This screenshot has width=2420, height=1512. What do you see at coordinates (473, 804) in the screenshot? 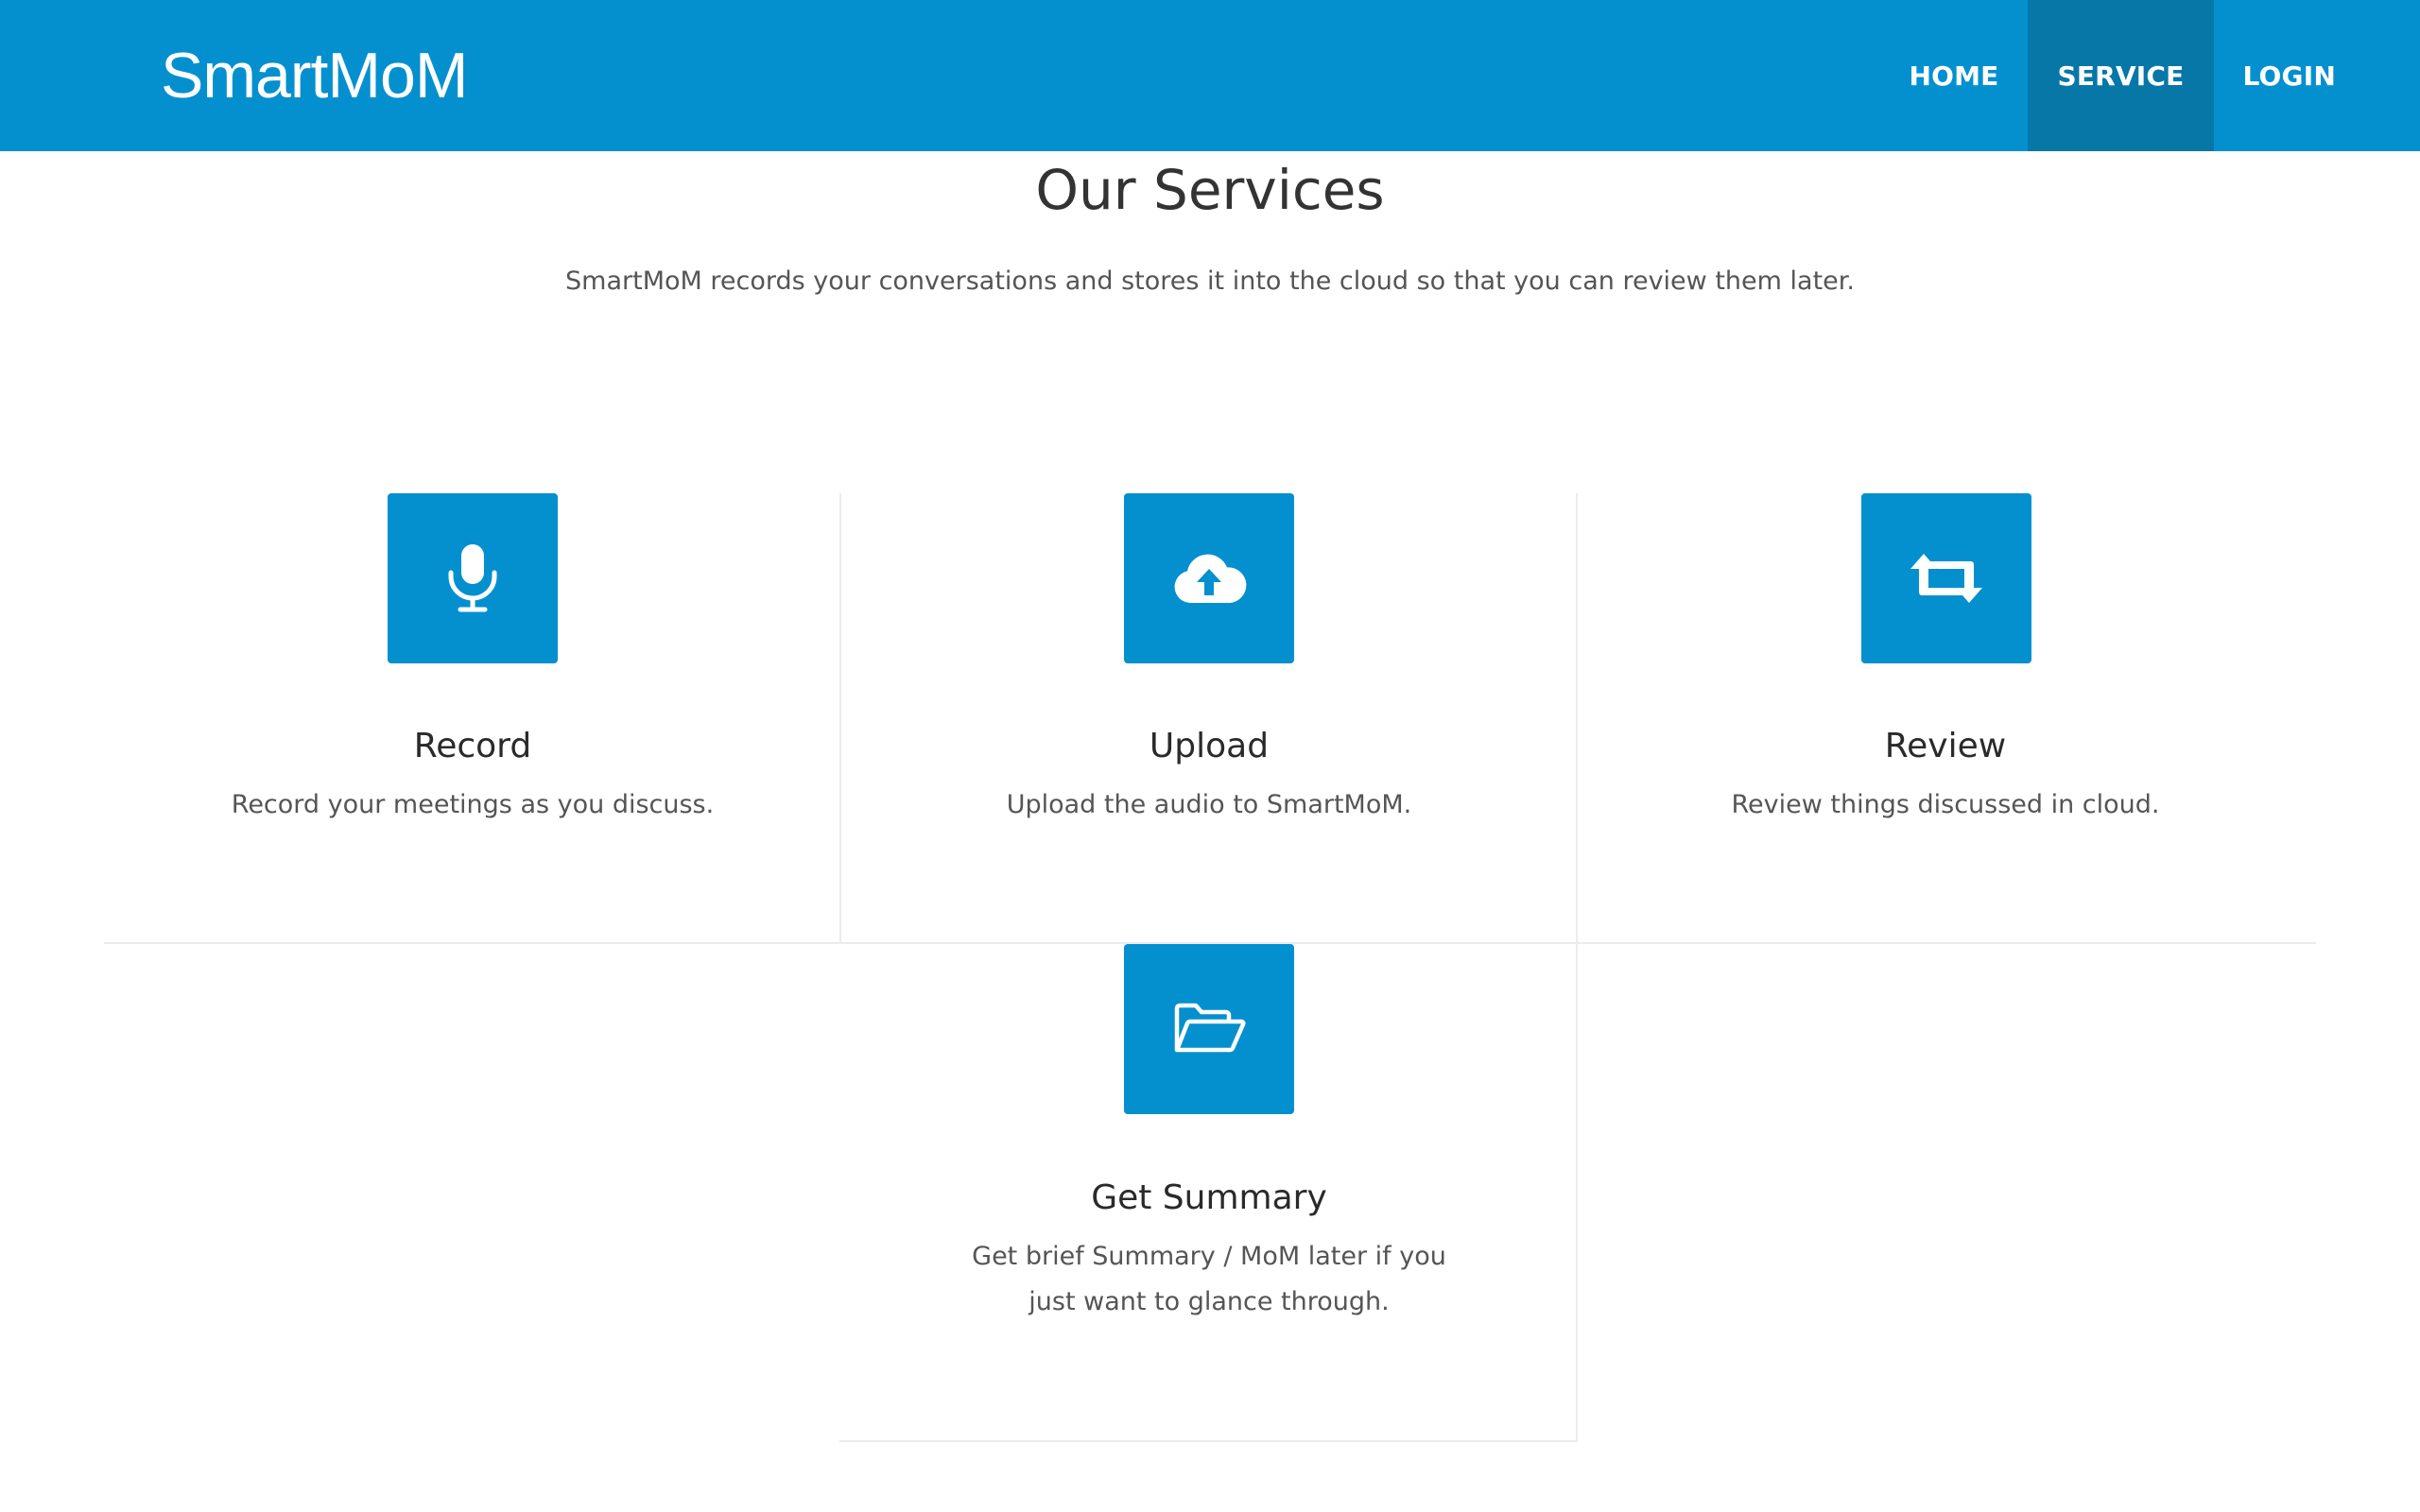
I see `service-description: Record your meetings as you discuss.` at bounding box center [473, 804].